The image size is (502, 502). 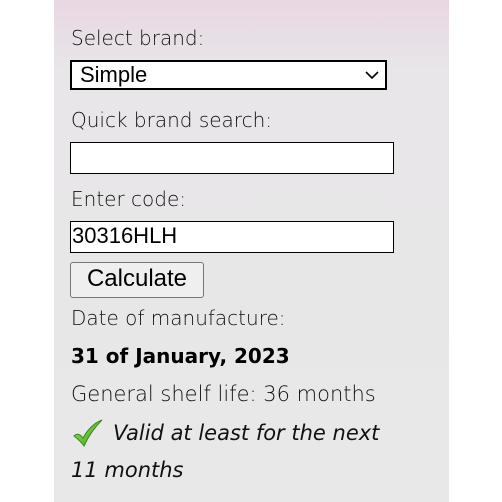 What do you see at coordinates (129, 199) in the screenshot?
I see `code-label: Enter code:` at bounding box center [129, 199].